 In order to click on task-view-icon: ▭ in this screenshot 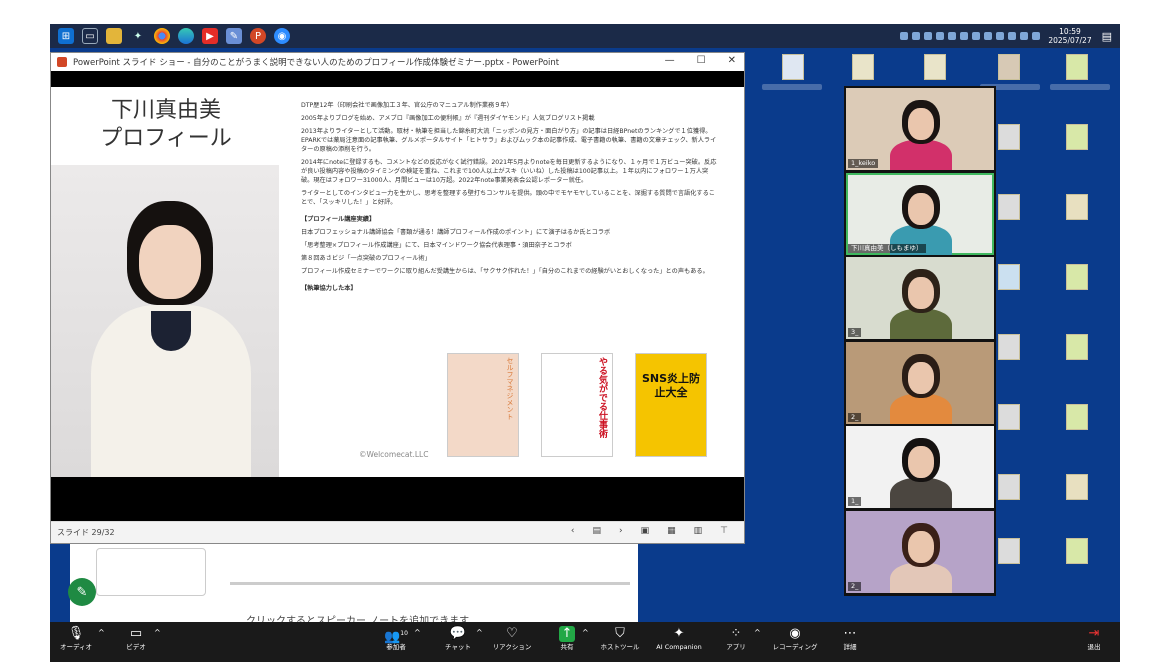, I will do `click(90, 36)`.